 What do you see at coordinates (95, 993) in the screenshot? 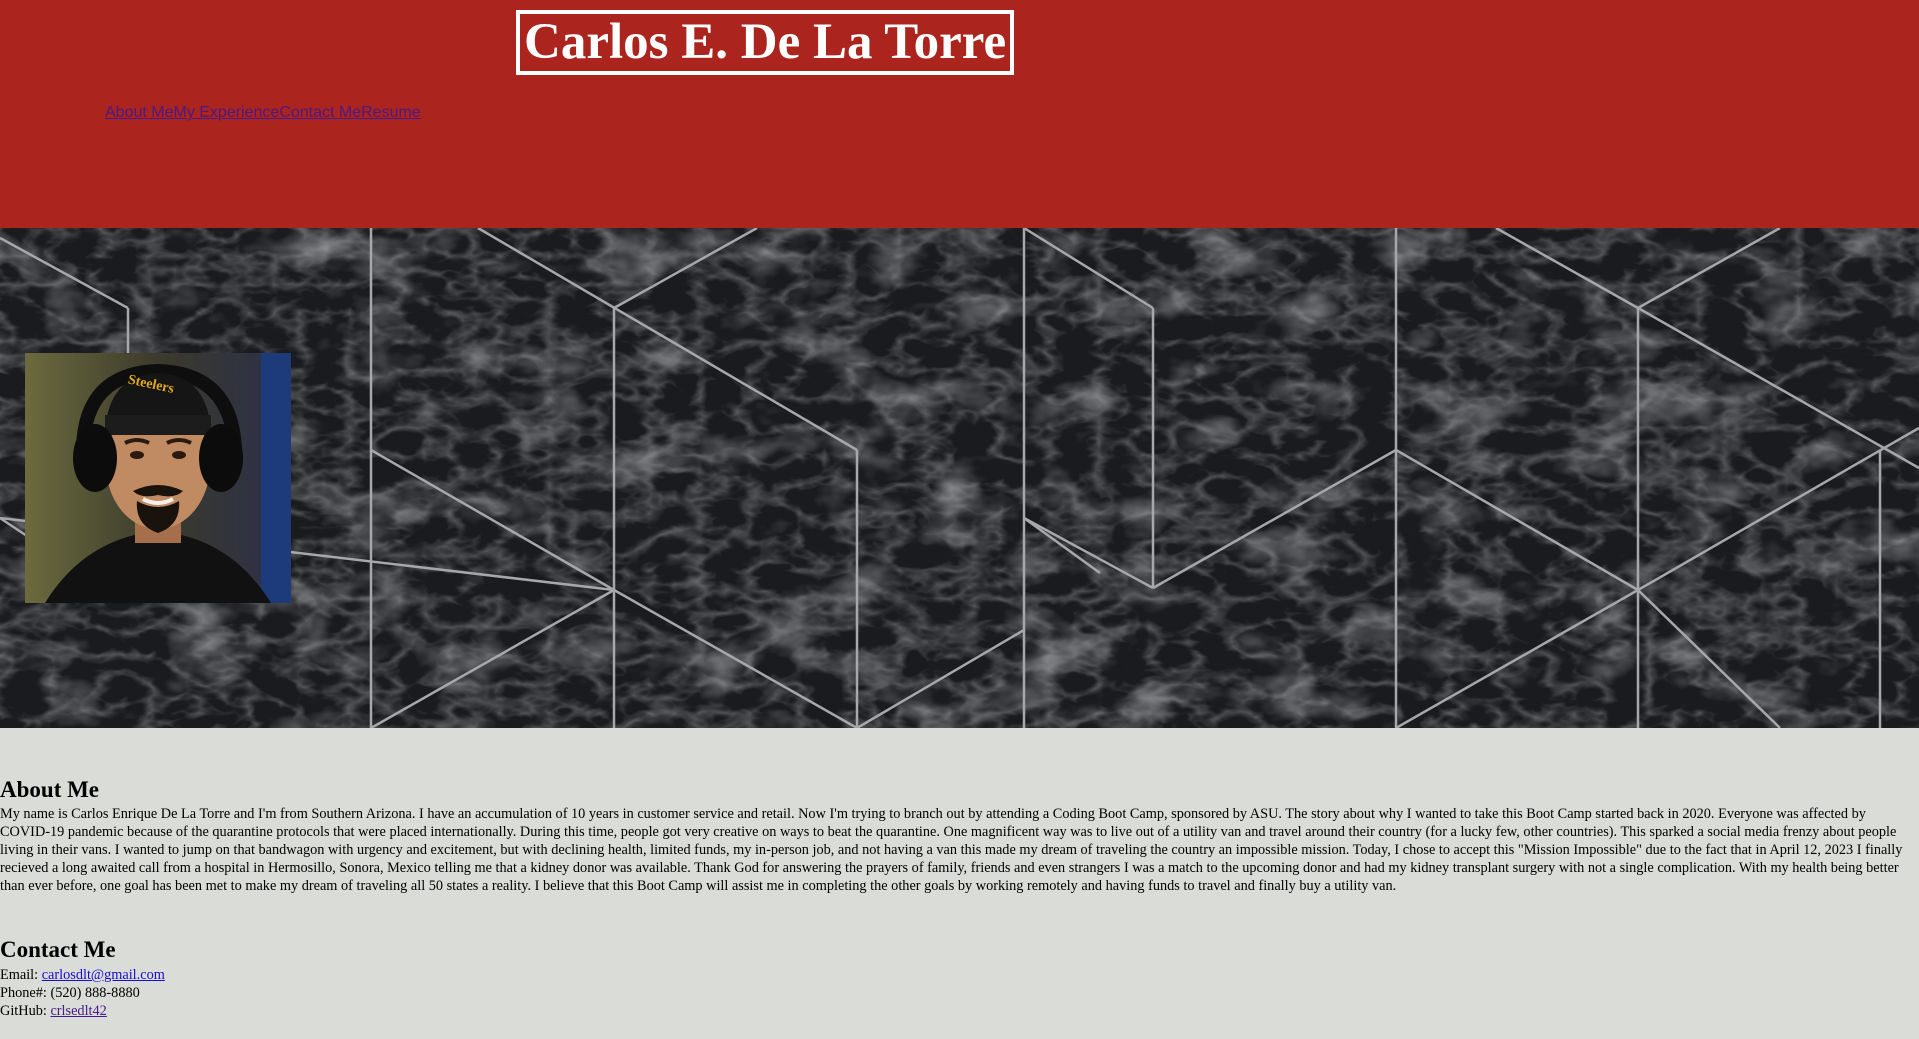
I see `phone-number: (520) 888-8880` at bounding box center [95, 993].